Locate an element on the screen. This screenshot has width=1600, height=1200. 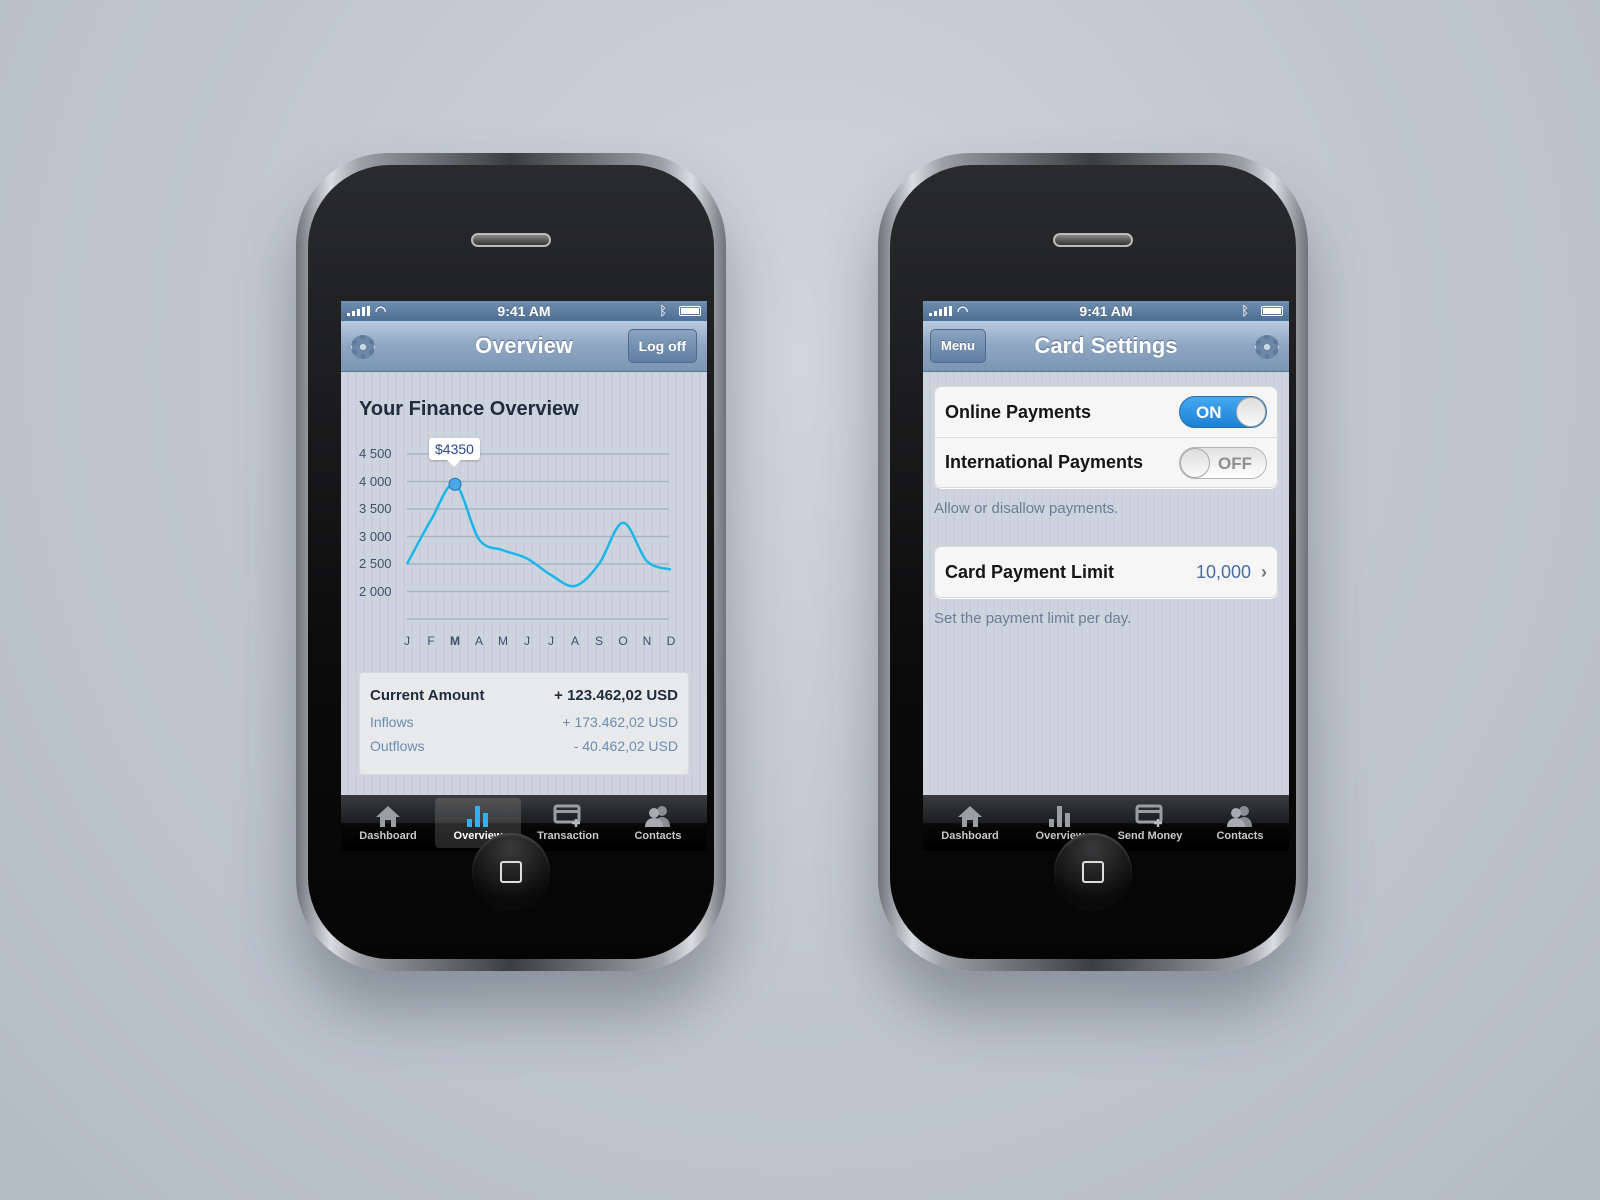
inflows-label: Inflows is located at coordinates (392, 722).